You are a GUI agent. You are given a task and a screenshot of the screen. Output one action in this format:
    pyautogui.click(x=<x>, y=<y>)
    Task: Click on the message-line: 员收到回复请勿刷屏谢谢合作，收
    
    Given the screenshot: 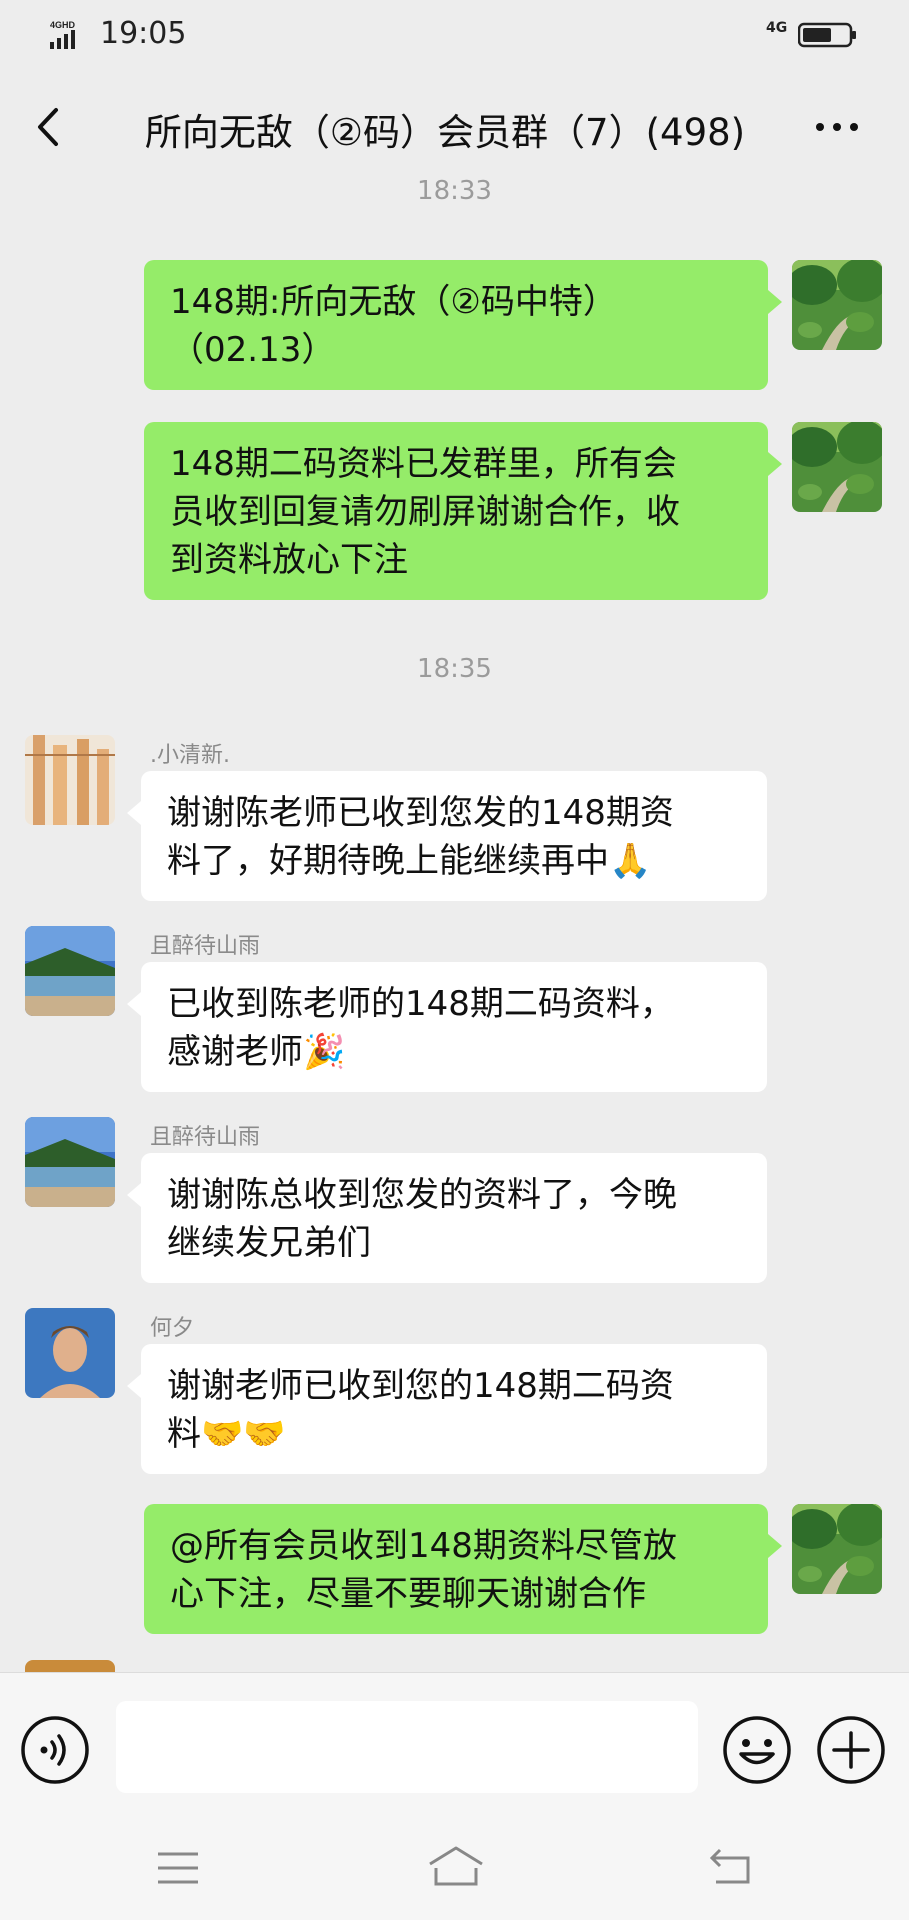 What is the action you would take?
    pyautogui.click(x=425, y=512)
    